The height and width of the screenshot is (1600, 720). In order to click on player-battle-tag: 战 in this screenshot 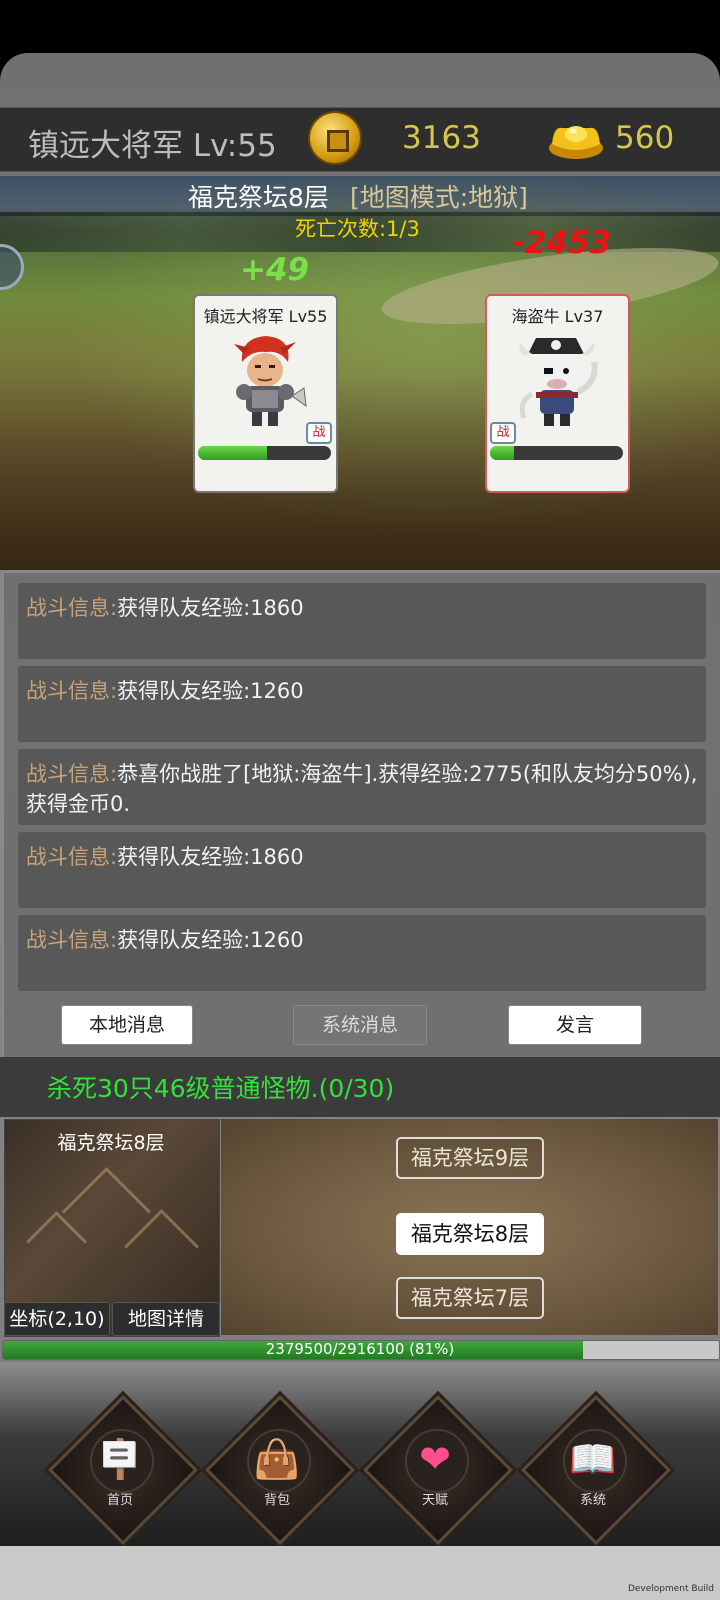, I will do `click(319, 433)`.